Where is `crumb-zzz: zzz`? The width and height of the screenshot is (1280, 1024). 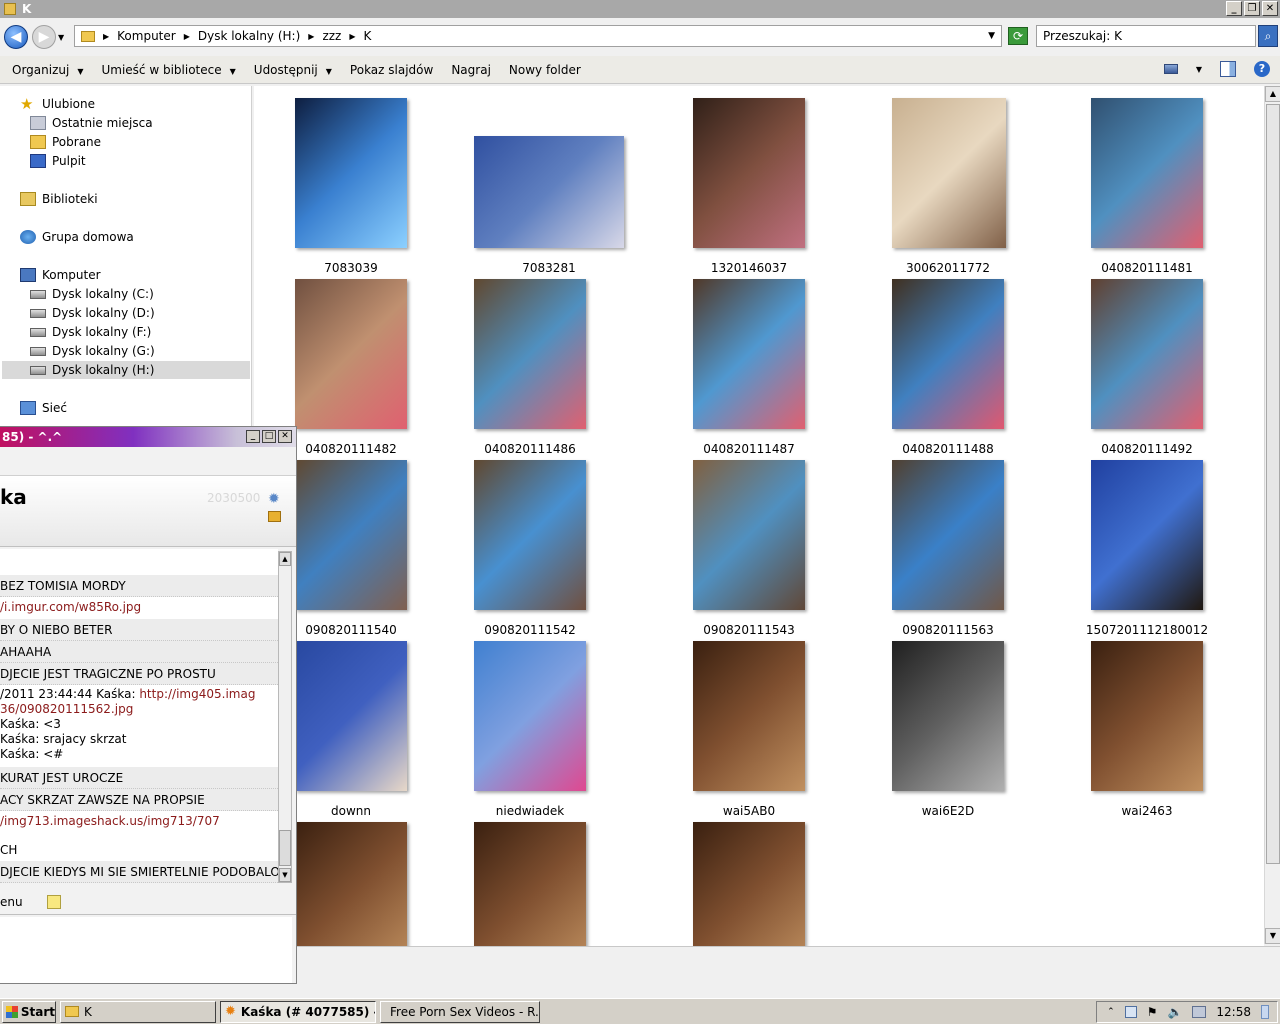 crumb-zzz: zzz is located at coordinates (331, 36).